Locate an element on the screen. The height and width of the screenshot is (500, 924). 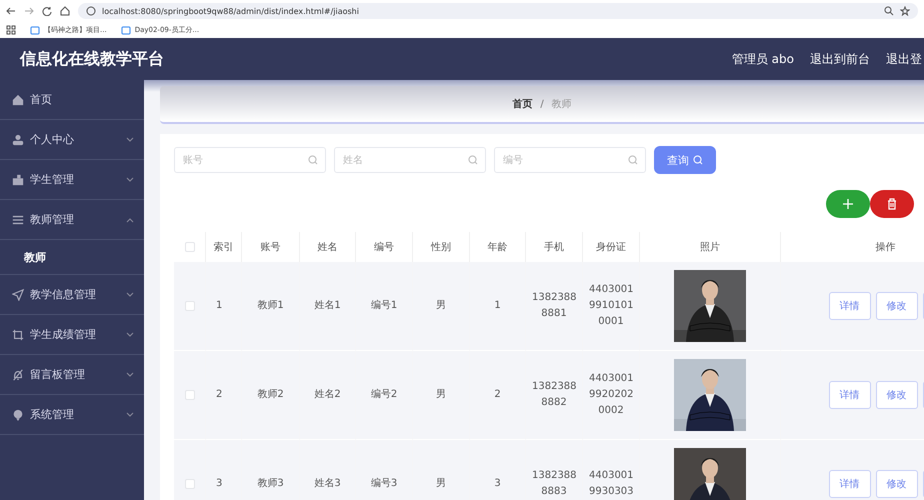
delete-button is located at coordinates (892, 204).